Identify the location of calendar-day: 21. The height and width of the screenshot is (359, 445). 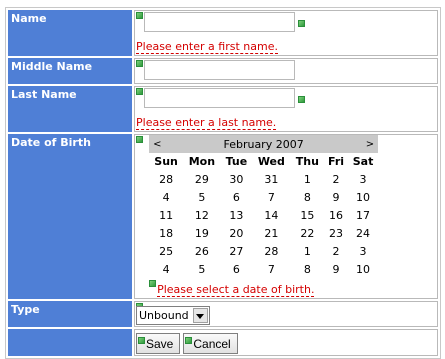
(271, 233).